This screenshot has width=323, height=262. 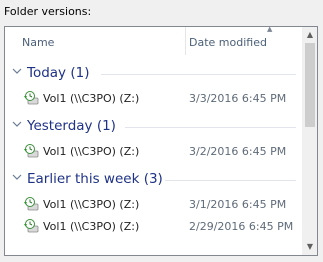 I want to click on item-date: 3/2/2016 6:45 PM, so click(x=238, y=151).